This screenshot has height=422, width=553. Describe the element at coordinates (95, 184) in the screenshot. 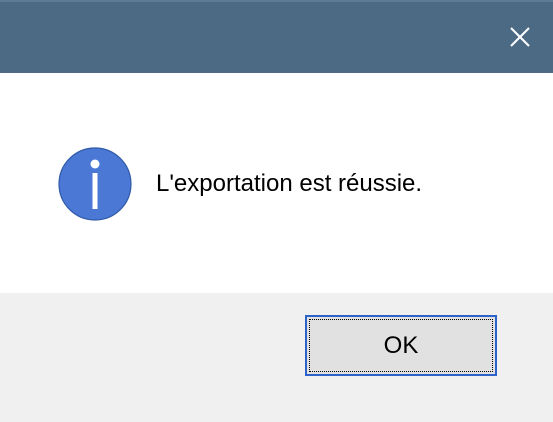

I see `info-icon` at that location.